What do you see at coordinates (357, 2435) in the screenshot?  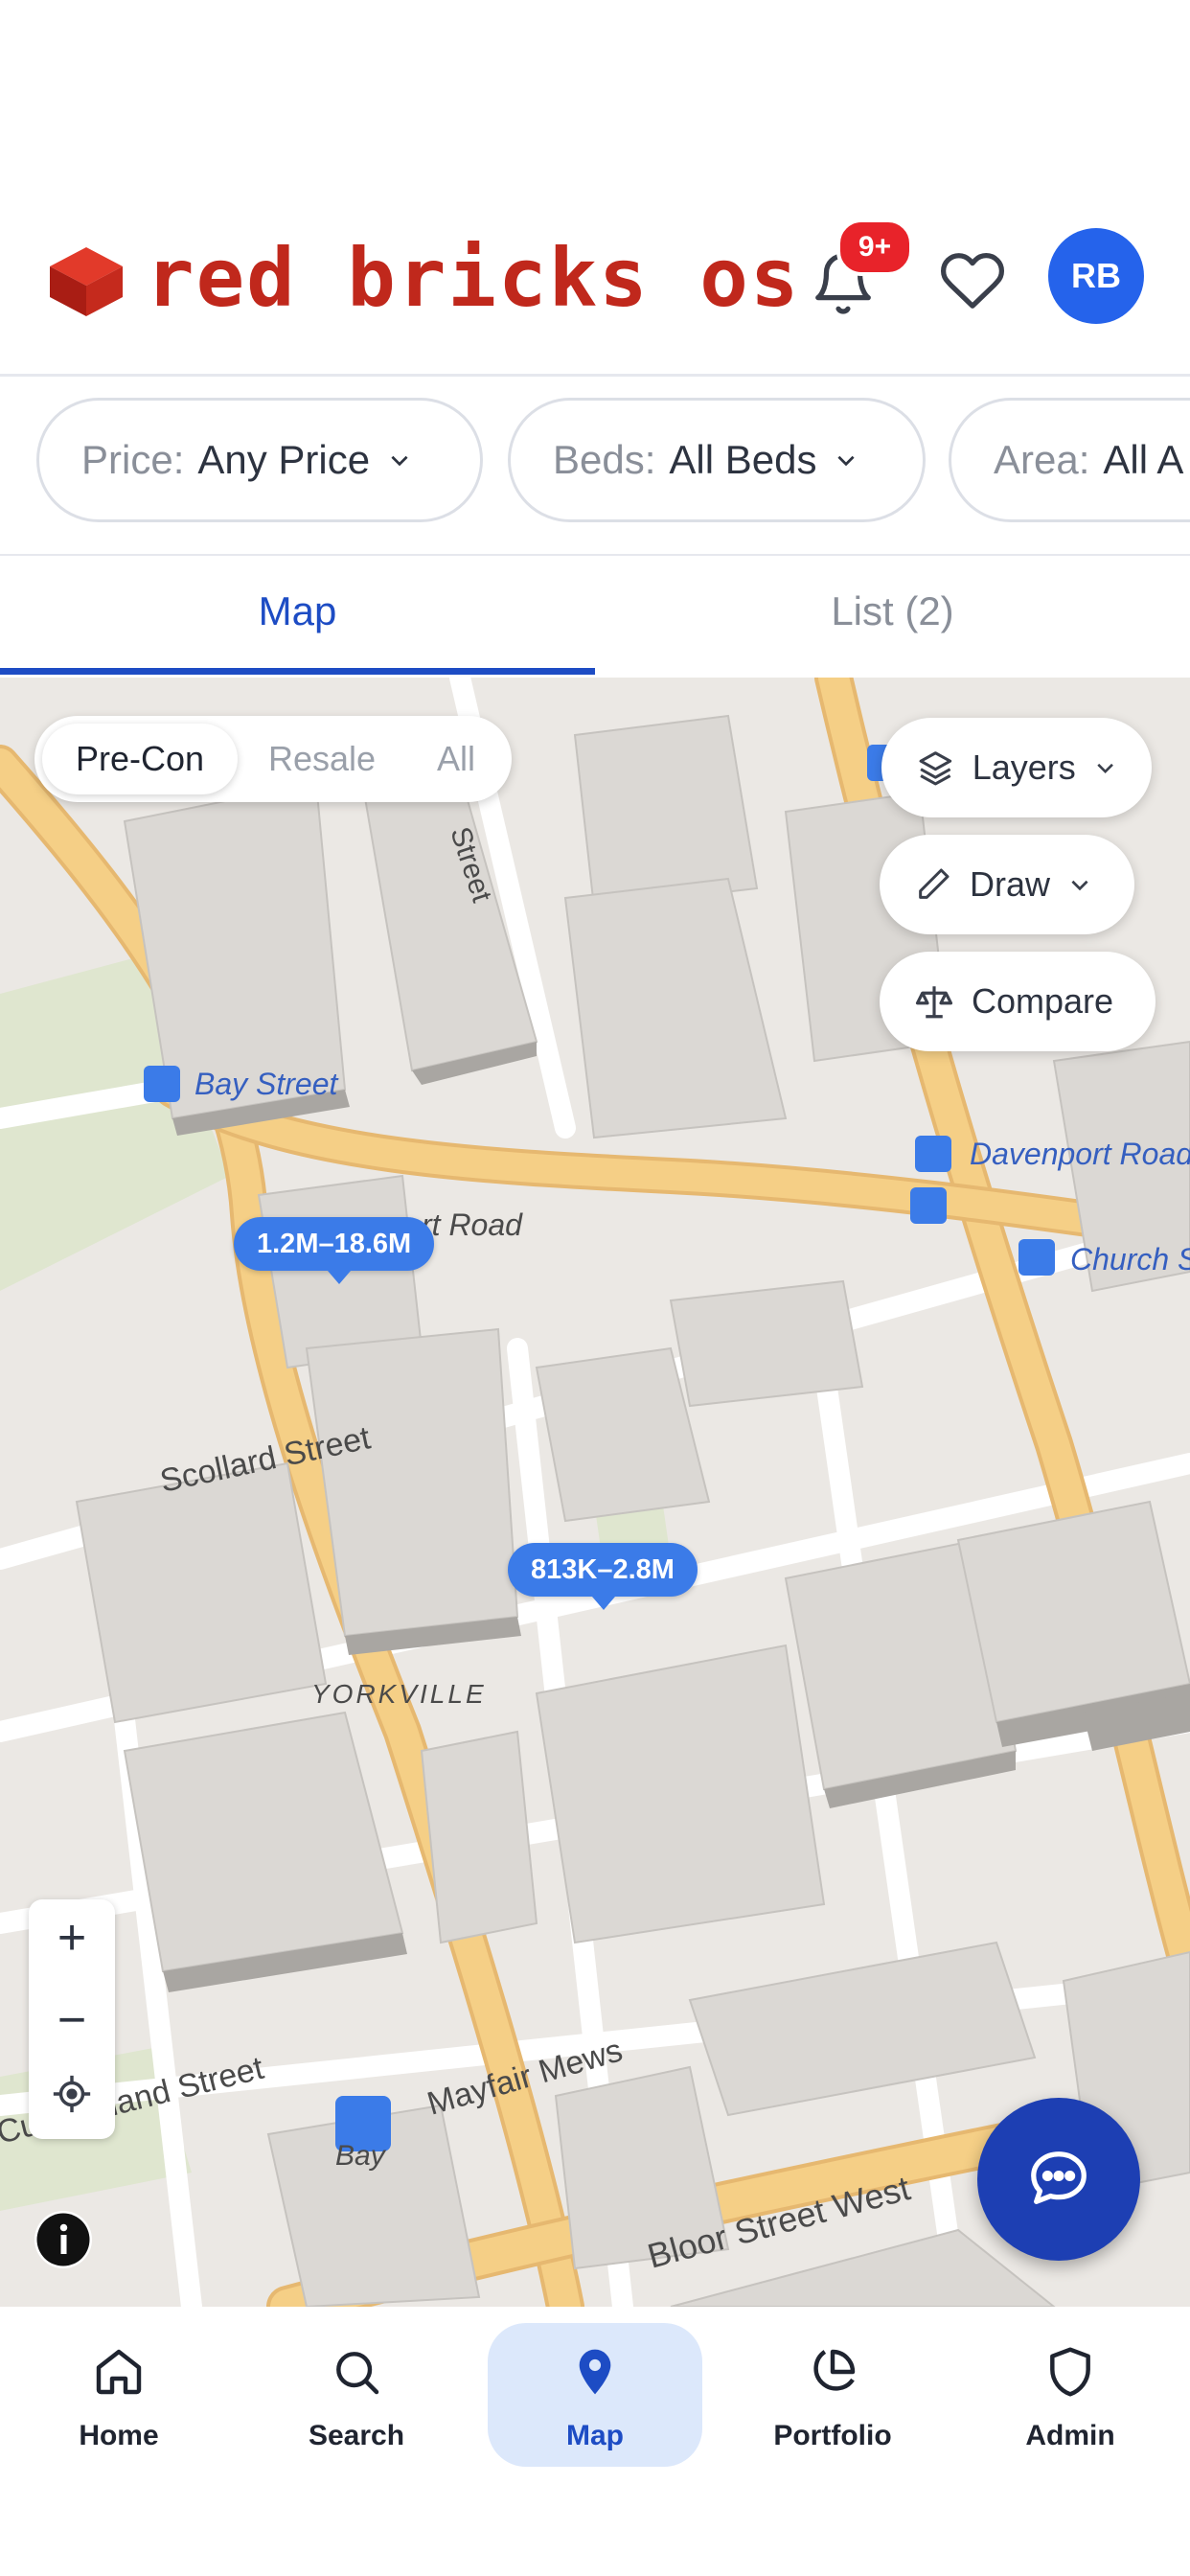 I see `nav-search-label: Search` at bounding box center [357, 2435].